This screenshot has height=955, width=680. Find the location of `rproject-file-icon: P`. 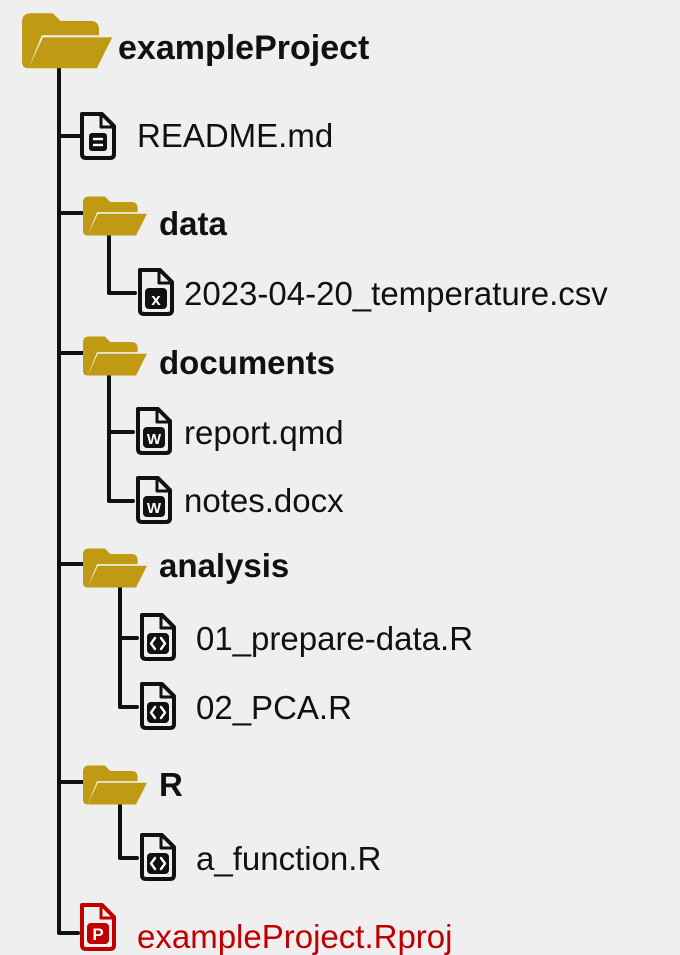

rproject-file-icon: P is located at coordinates (98, 927).